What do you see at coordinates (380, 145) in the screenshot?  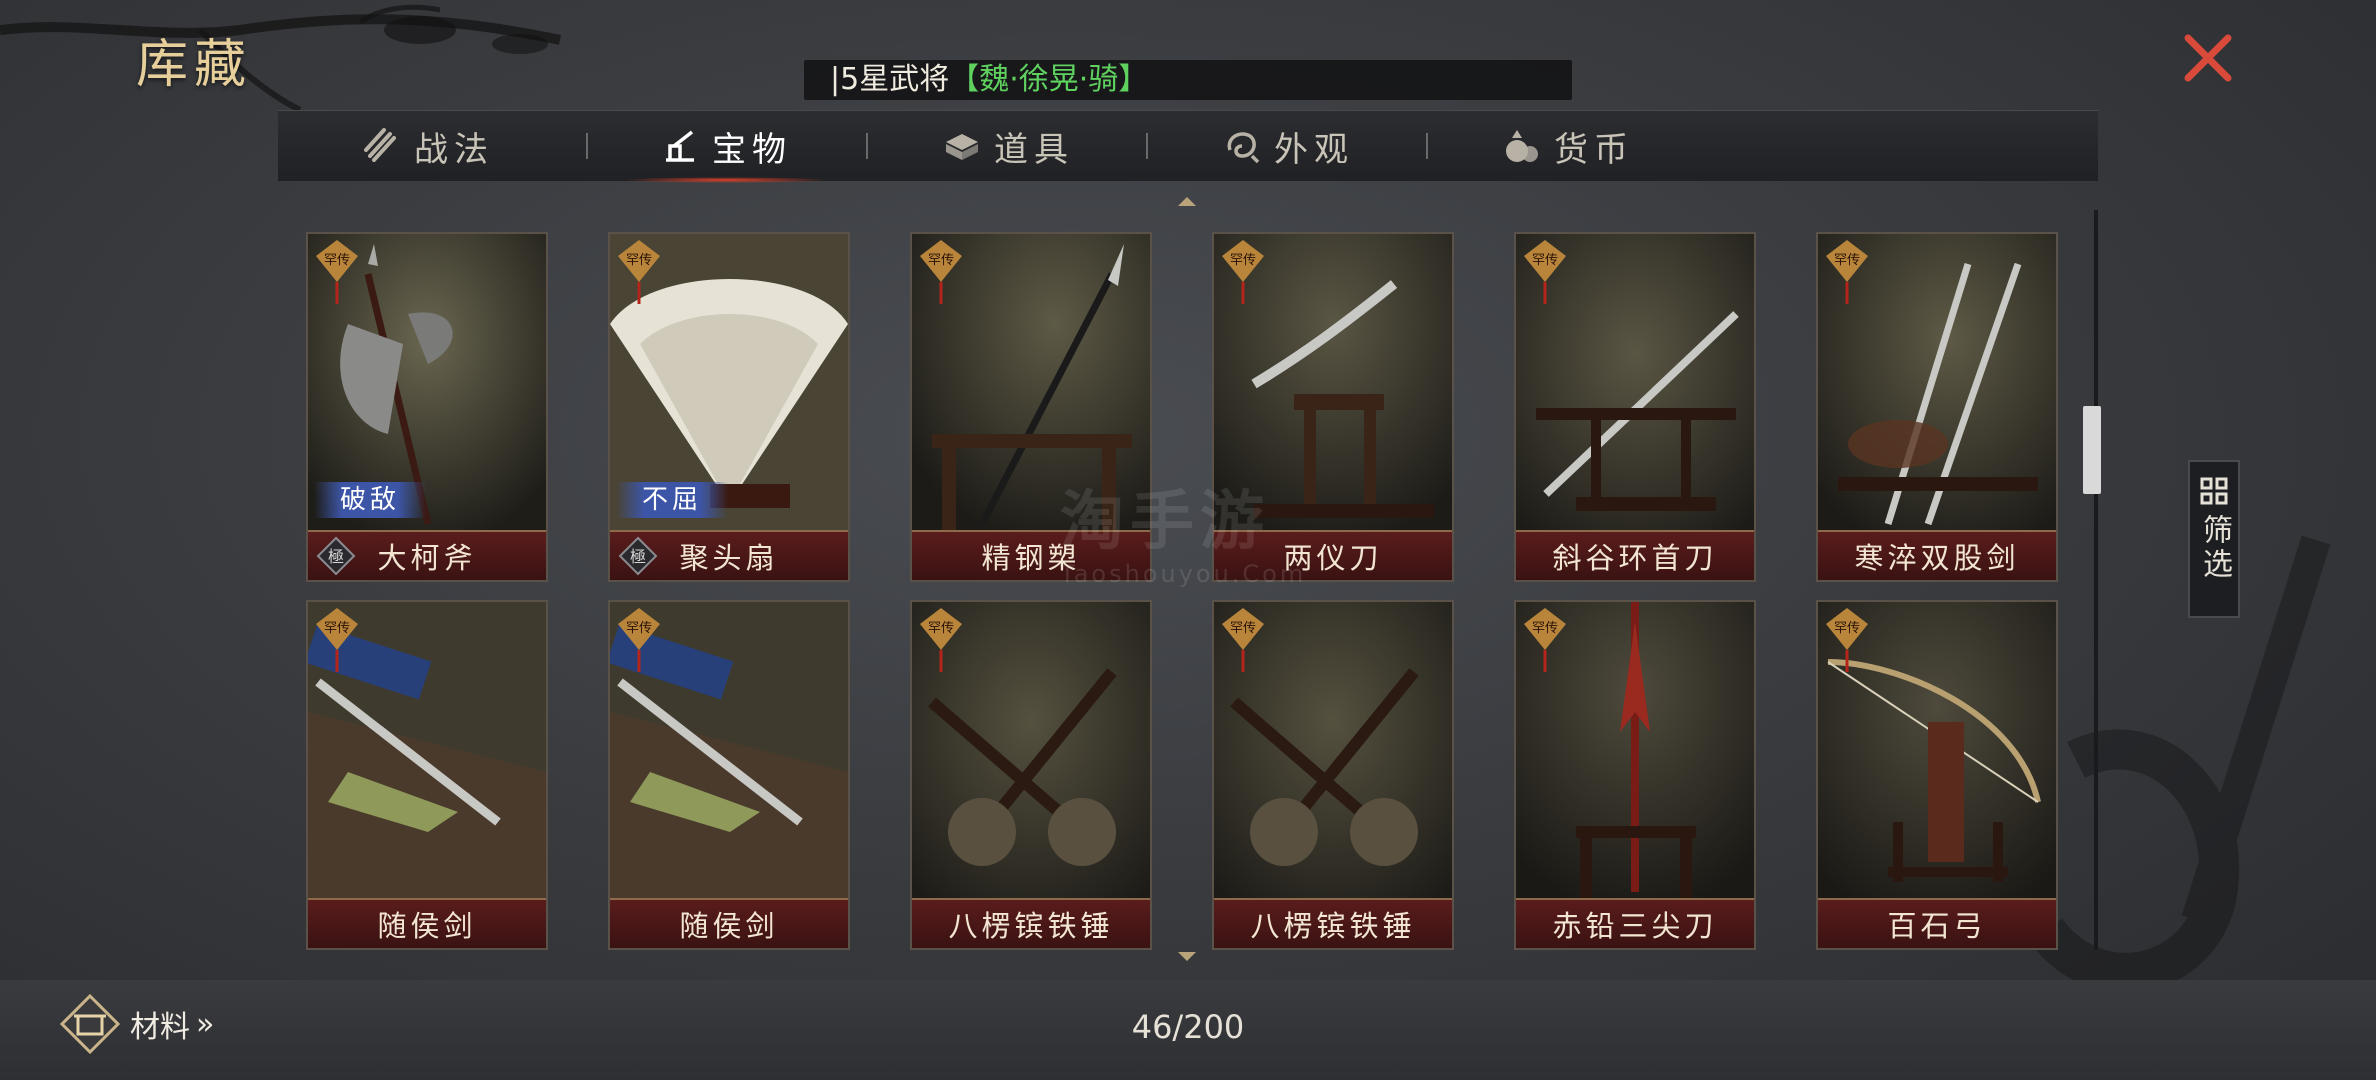 I see `scroll-bundle-icon` at bounding box center [380, 145].